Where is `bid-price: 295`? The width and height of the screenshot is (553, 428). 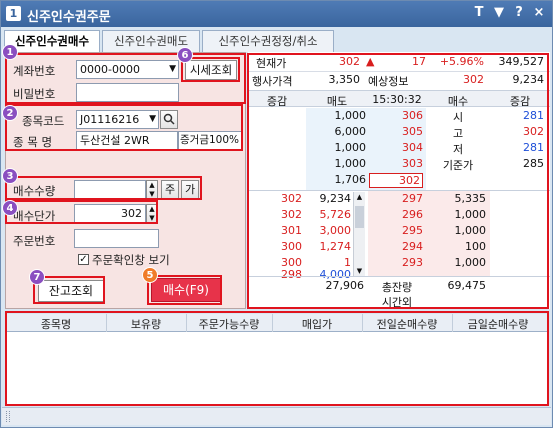
bid-price: 295 is located at coordinates (395, 230).